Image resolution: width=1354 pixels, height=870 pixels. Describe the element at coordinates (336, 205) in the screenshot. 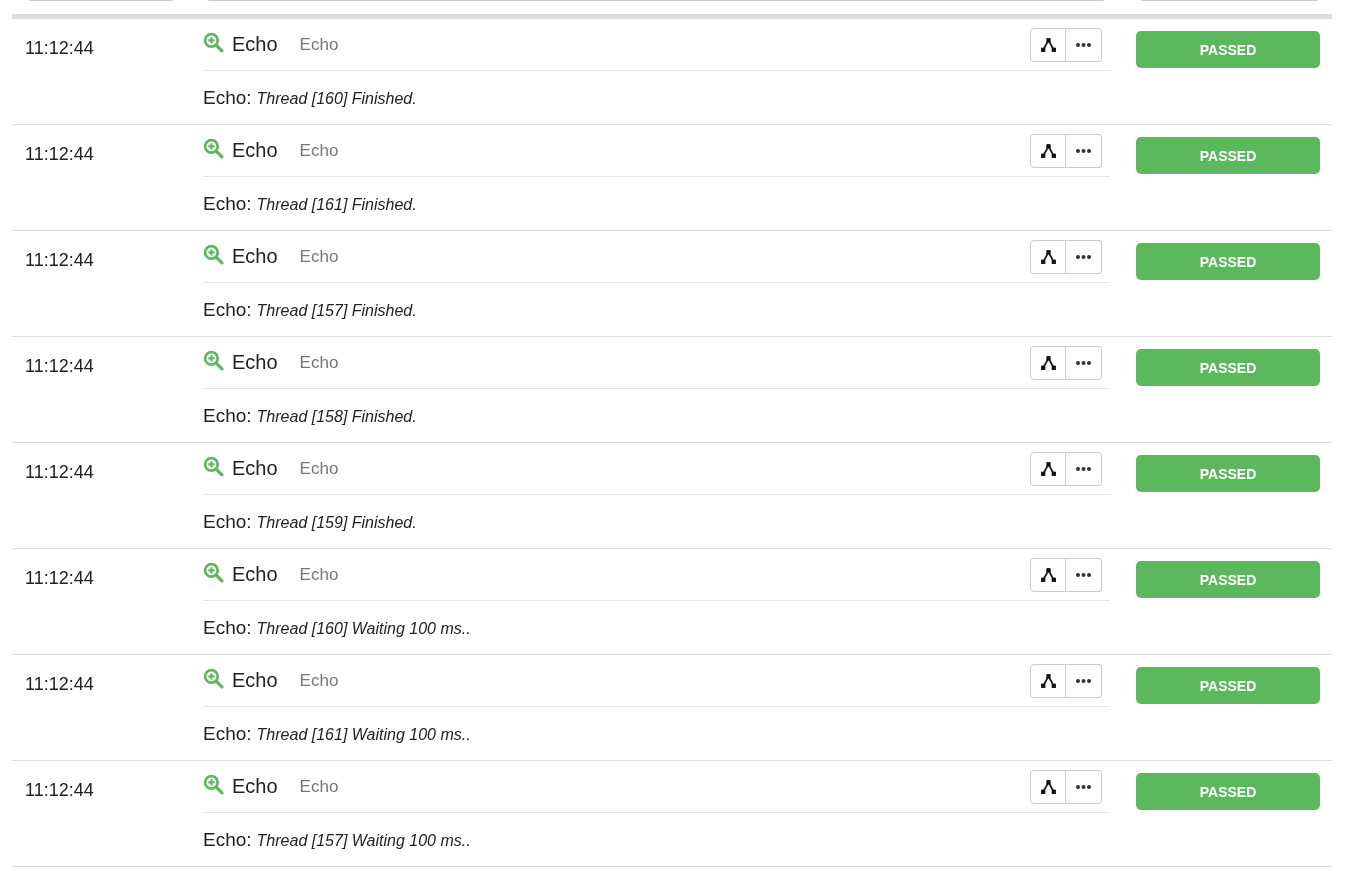

I see `message-text: Thread [161] Finished.` at that location.